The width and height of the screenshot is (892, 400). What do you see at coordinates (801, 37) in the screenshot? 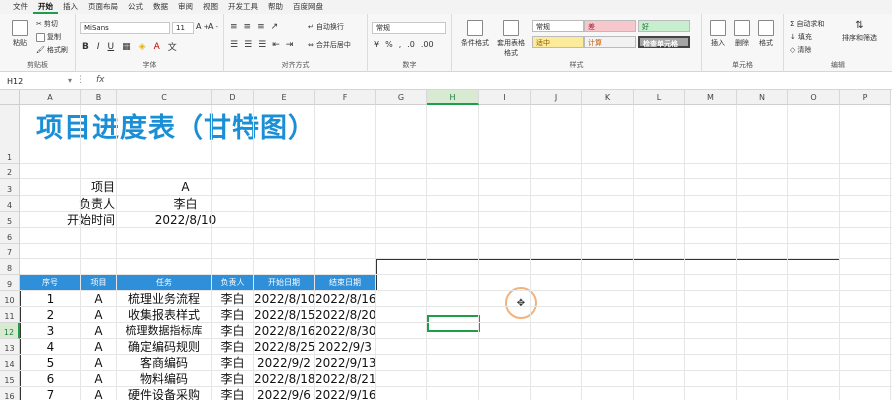
I see `fill-button: ↓ 填充` at bounding box center [801, 37].